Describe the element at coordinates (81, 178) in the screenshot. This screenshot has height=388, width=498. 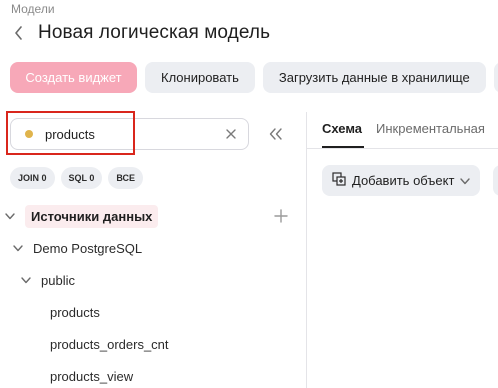
I see `filter-sql: SQL 0` at that location.